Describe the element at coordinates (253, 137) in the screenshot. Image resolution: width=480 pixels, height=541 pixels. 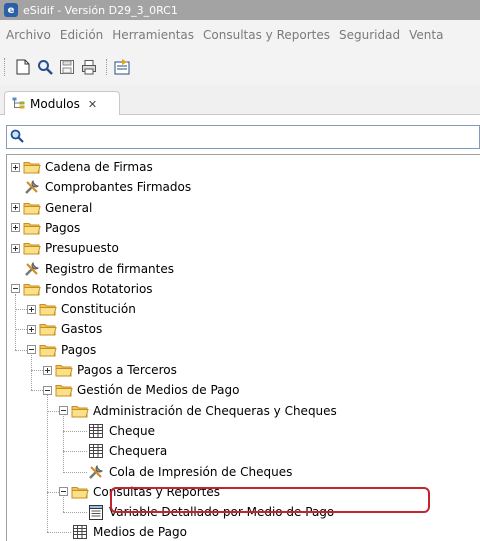
I see `search-input` at that location.